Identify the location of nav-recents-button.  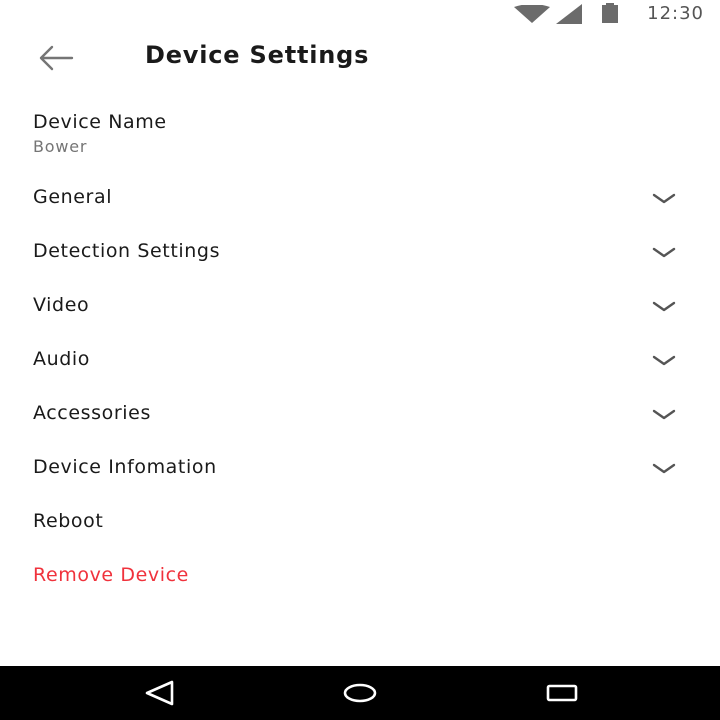
(562, 693).